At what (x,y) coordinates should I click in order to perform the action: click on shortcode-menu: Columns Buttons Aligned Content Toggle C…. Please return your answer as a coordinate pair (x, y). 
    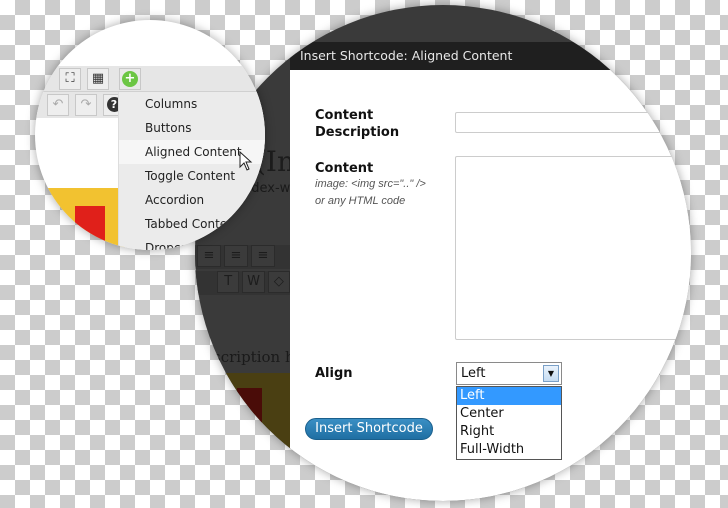
    Looking at the image, I should click on (191, 171).